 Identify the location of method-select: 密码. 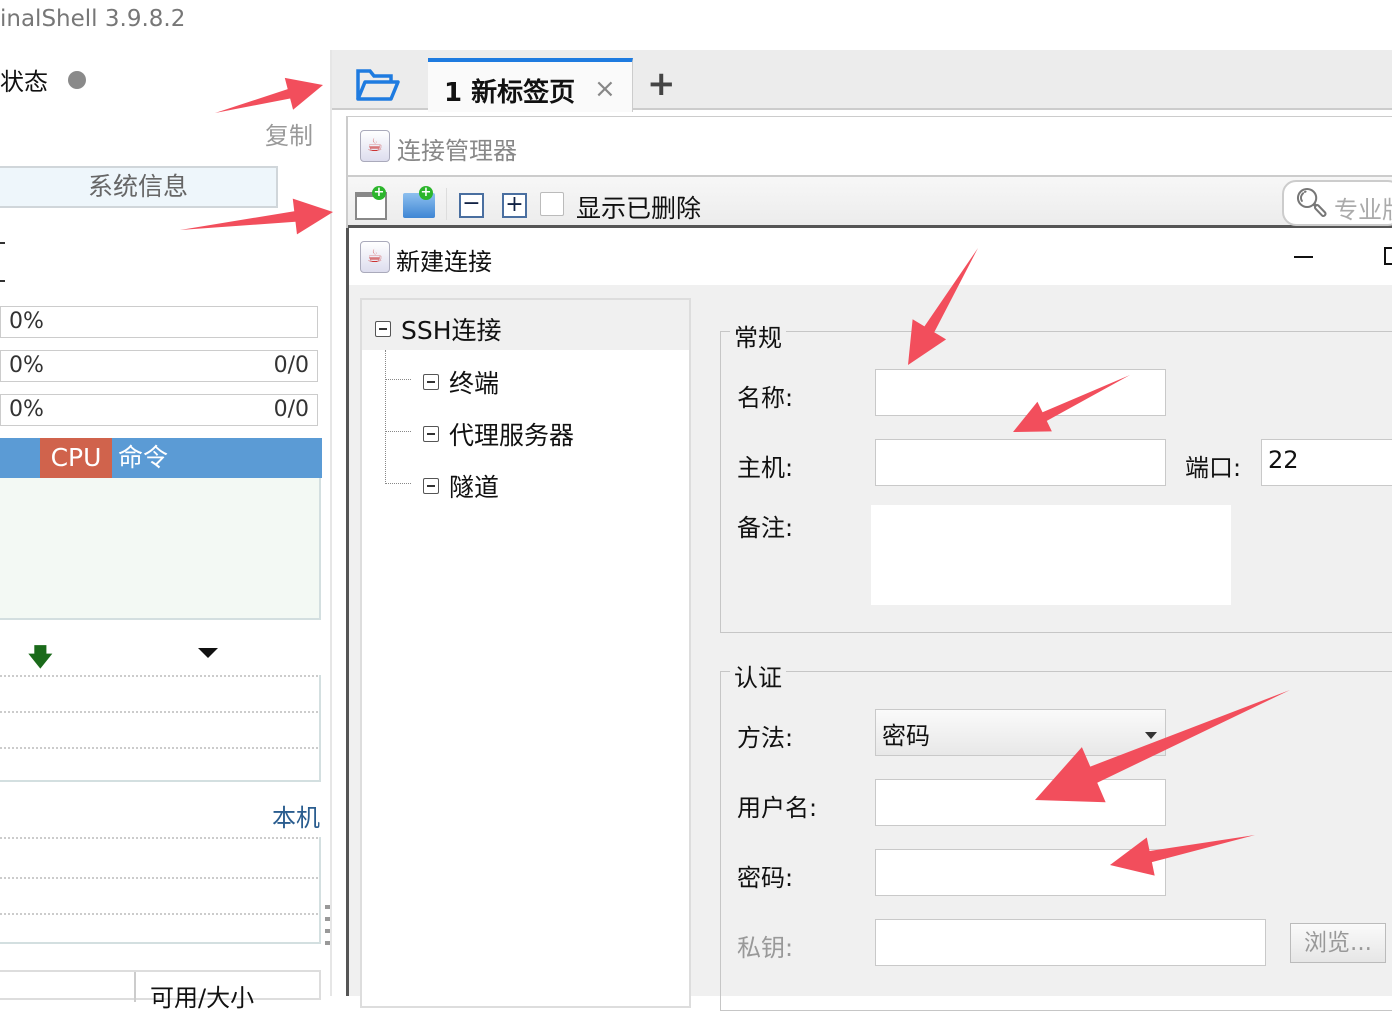
(1020, 732).